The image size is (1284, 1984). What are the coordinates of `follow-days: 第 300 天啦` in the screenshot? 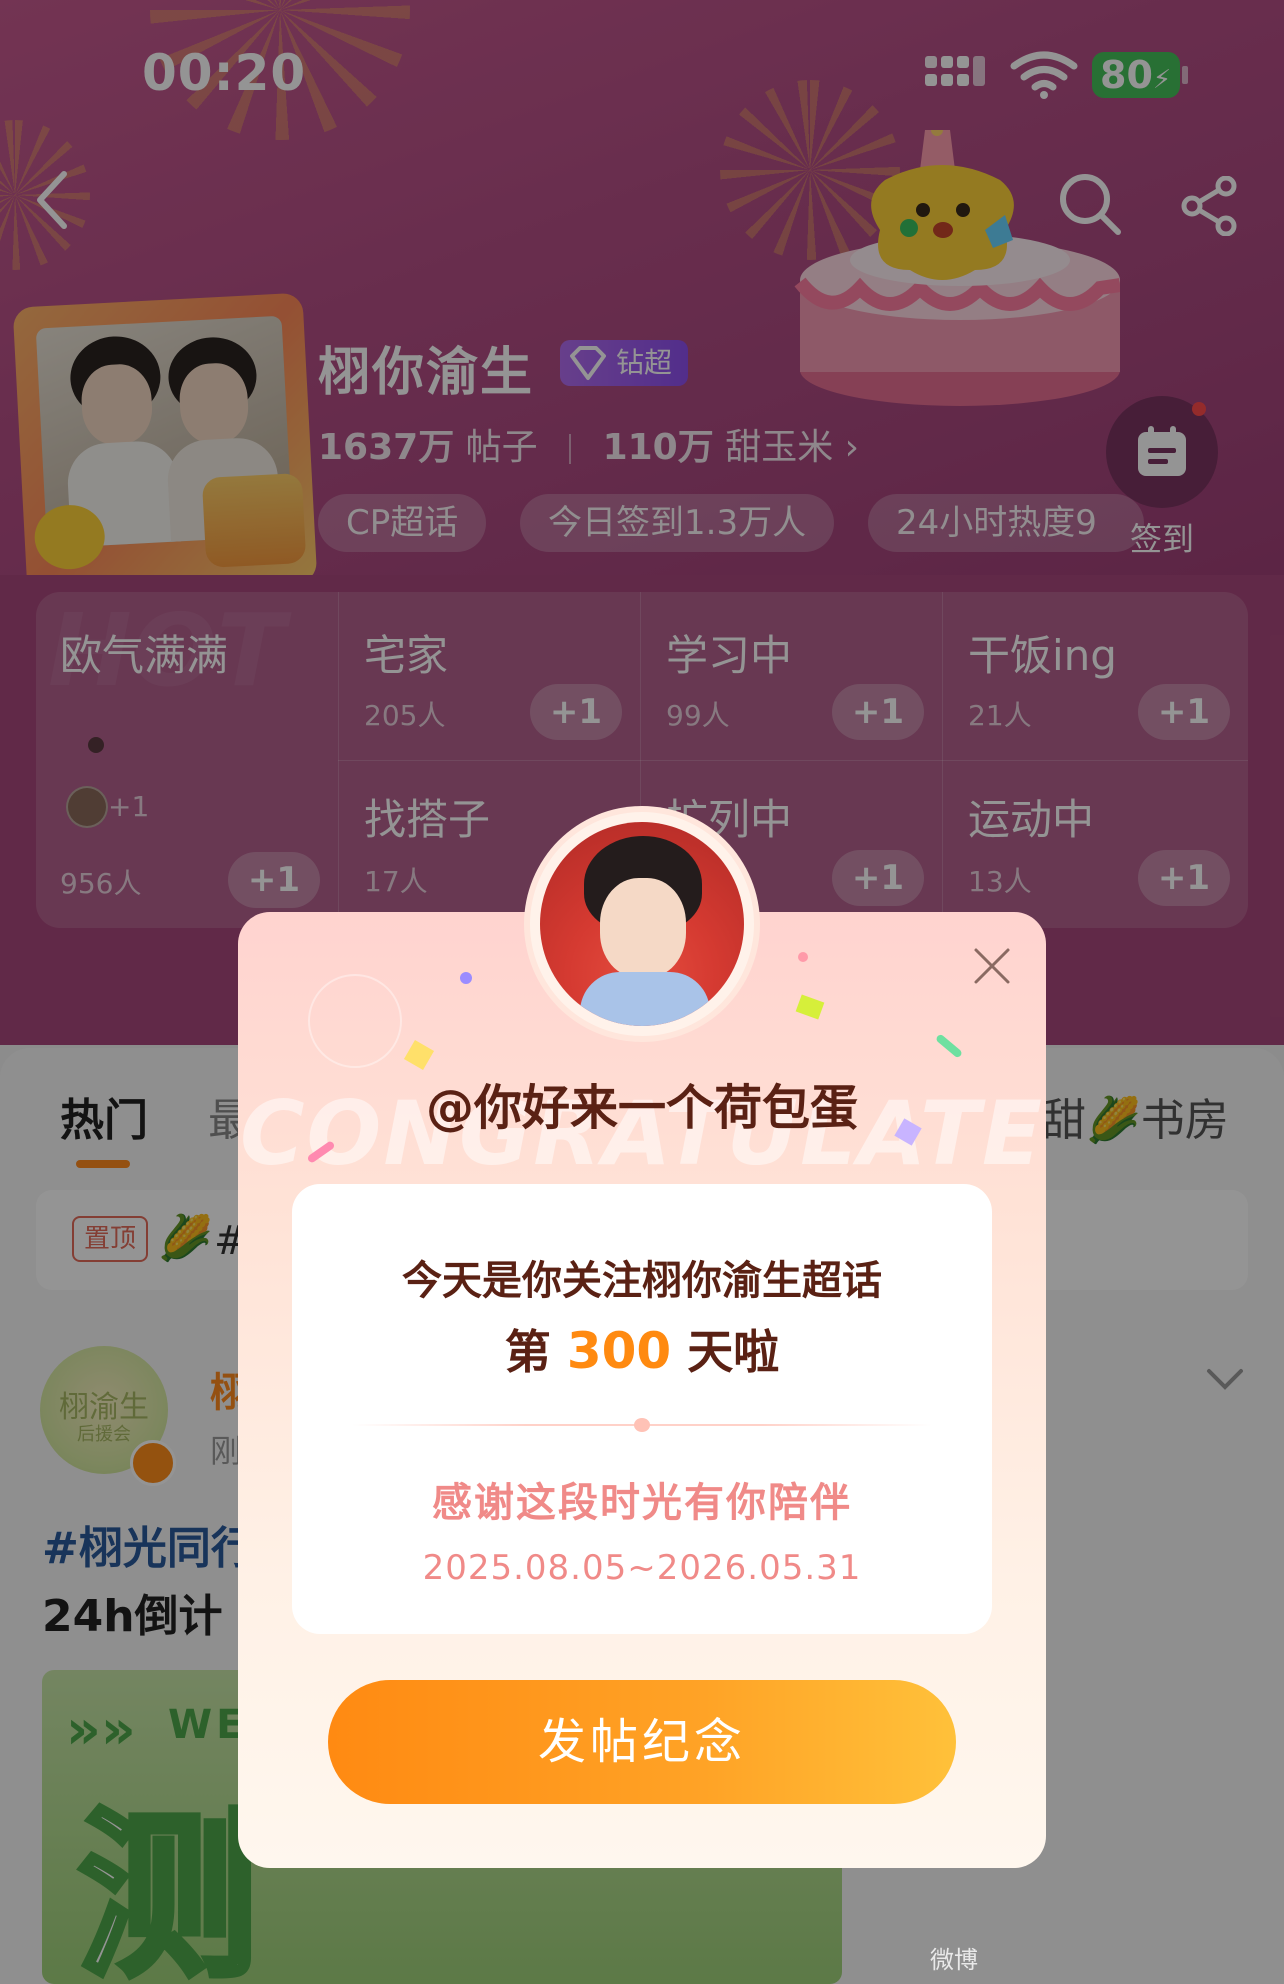 It's located at (642, 1349).